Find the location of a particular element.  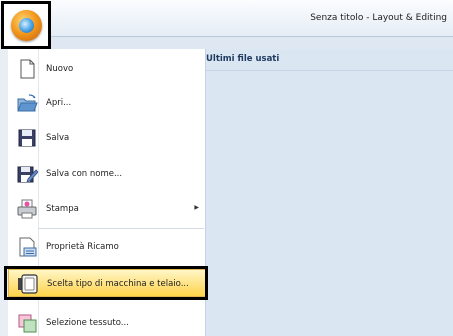

save-disk-icon is located at coordinates (27, 138).